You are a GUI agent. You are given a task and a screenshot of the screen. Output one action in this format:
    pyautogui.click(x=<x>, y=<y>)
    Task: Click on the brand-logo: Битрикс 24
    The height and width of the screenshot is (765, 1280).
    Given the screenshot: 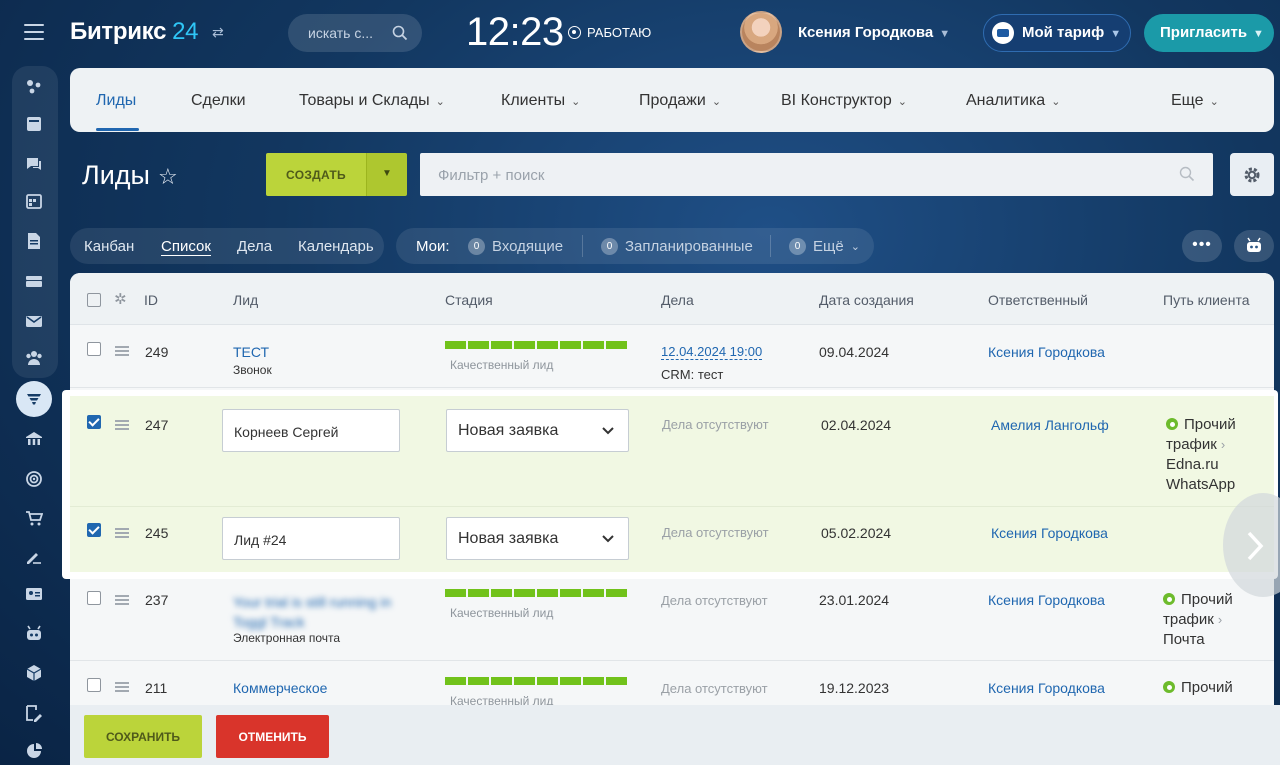 What is the action you would take?
    pyautogui.click(x=134, y=32)
    